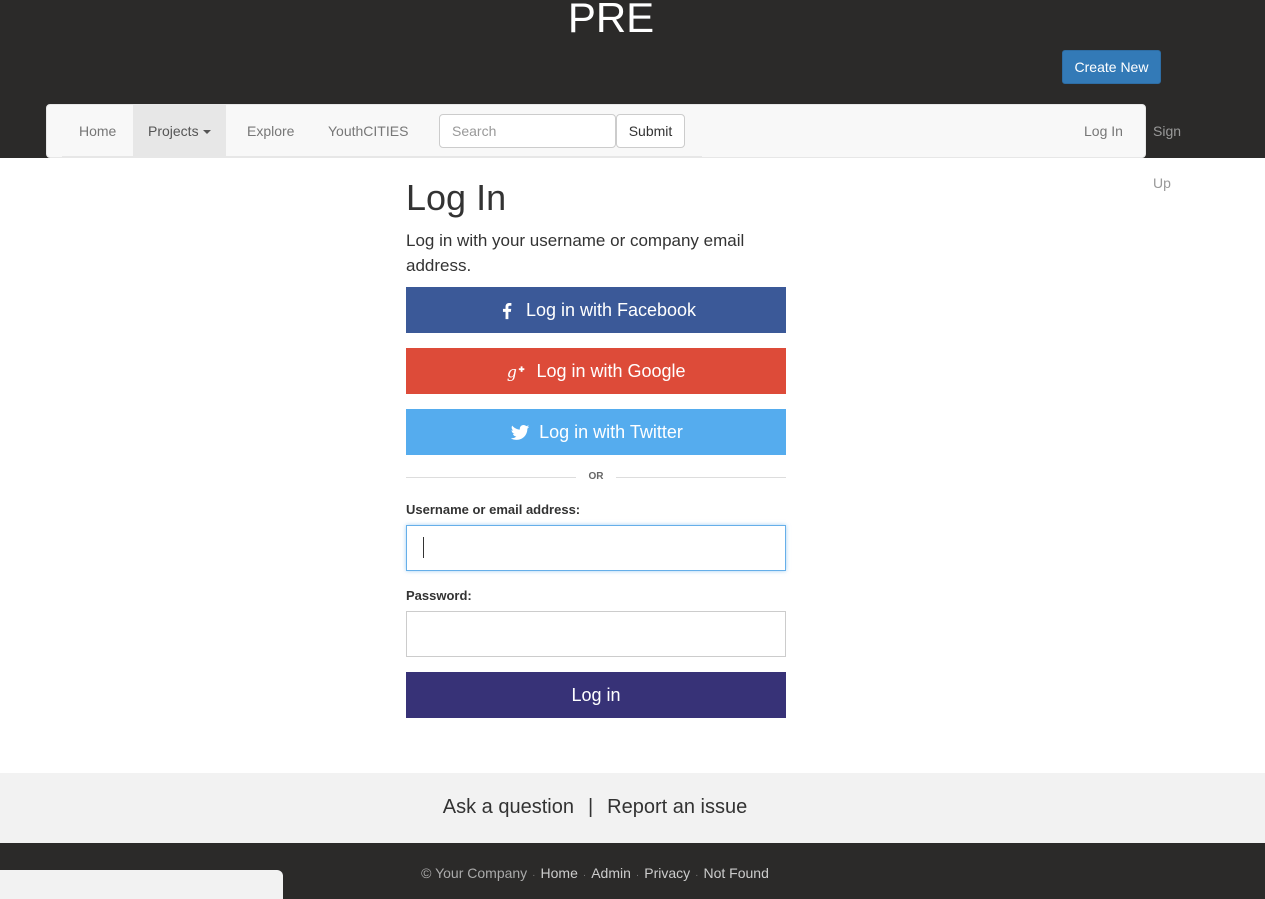 This screenshot has width=1265, height=899. I want to click on footer-link-admin: Admin, so click(611, 873).